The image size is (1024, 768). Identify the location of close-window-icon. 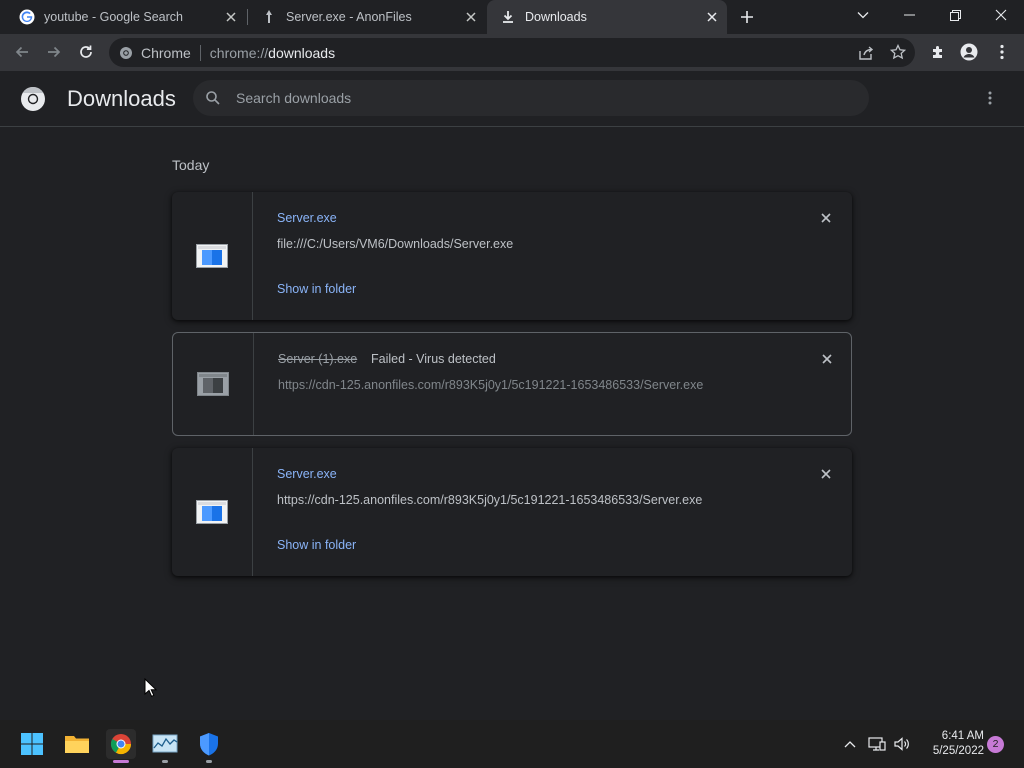
(1001, 15).